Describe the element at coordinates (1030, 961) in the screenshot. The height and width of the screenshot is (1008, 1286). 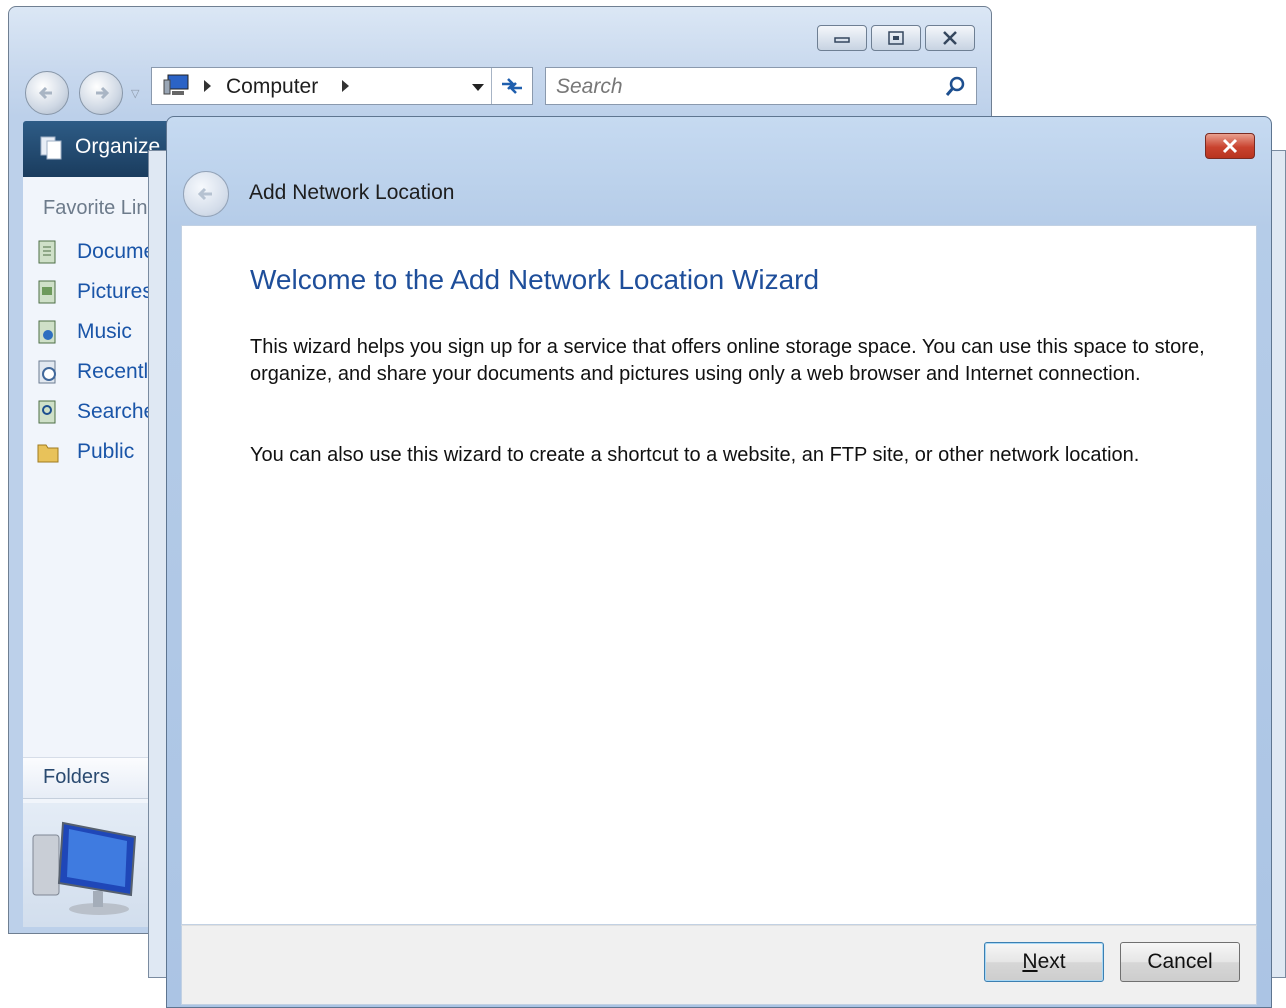
I see `next-accelerator: N` at that location.